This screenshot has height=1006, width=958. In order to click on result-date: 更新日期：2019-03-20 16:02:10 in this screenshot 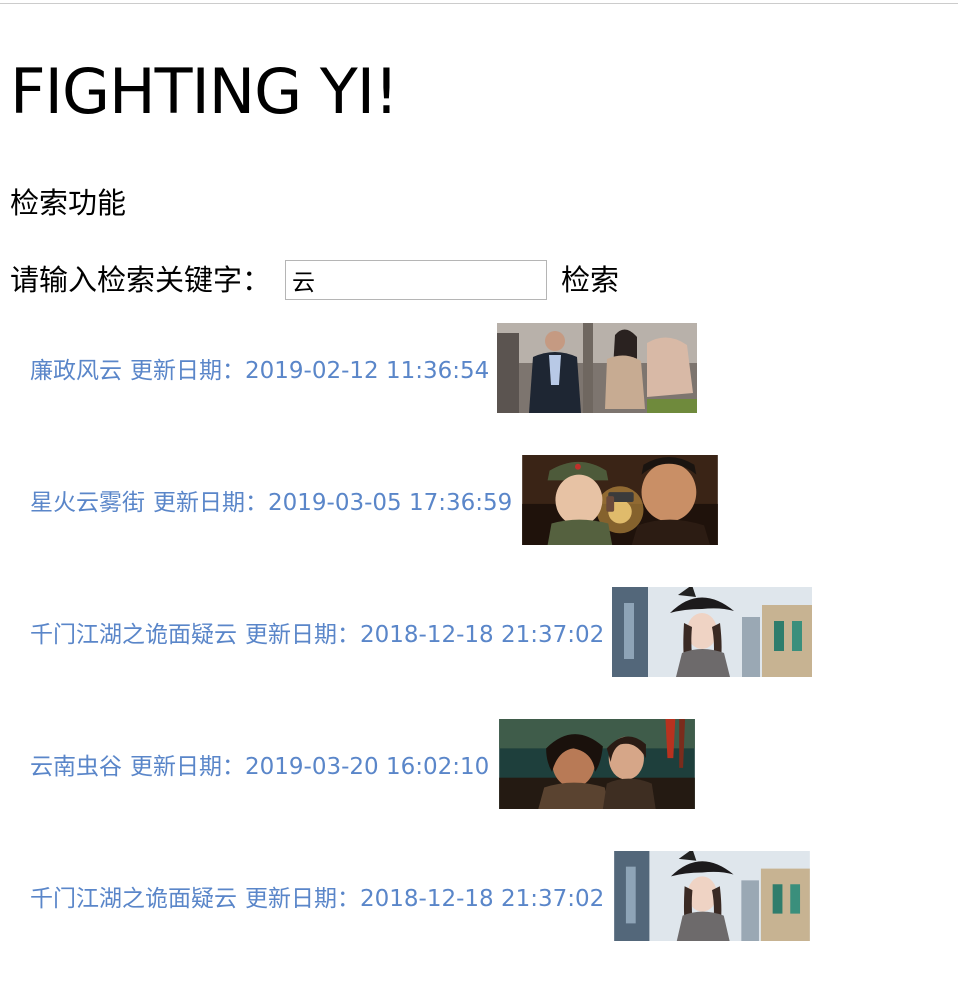, I will do `click(310, 767)`.